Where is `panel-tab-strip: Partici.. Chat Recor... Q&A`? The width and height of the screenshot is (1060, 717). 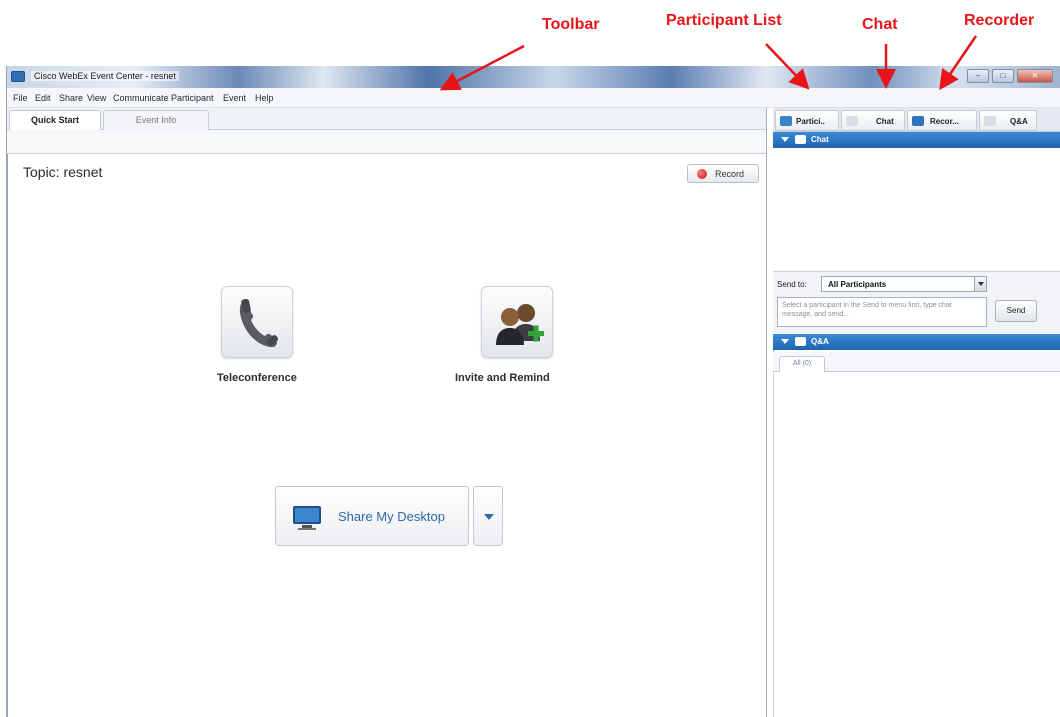 panel-tab-strip: Partici.. Chat Recor... Q&A is located at coordinates (916, 120).